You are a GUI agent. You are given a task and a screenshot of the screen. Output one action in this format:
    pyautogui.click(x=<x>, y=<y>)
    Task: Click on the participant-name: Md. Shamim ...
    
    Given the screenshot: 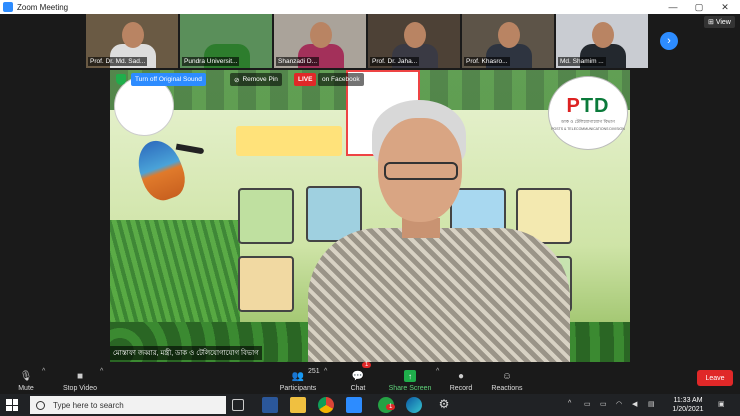 What is the action you would take?
    pyautogui.click(x=582, y=61)
    